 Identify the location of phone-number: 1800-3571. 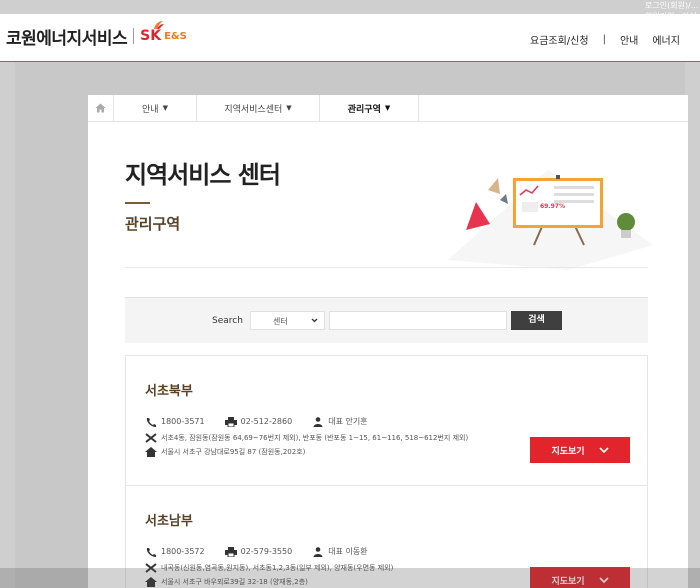
(183, 421).